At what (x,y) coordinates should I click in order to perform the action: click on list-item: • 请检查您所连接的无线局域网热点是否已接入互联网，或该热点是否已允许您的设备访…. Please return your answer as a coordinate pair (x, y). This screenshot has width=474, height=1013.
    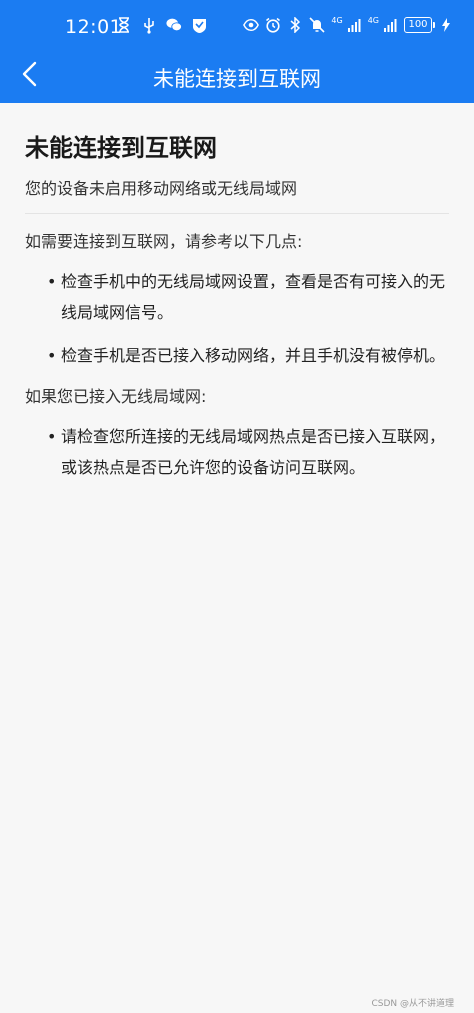
    Looking at the image, I should click on (237, 452).